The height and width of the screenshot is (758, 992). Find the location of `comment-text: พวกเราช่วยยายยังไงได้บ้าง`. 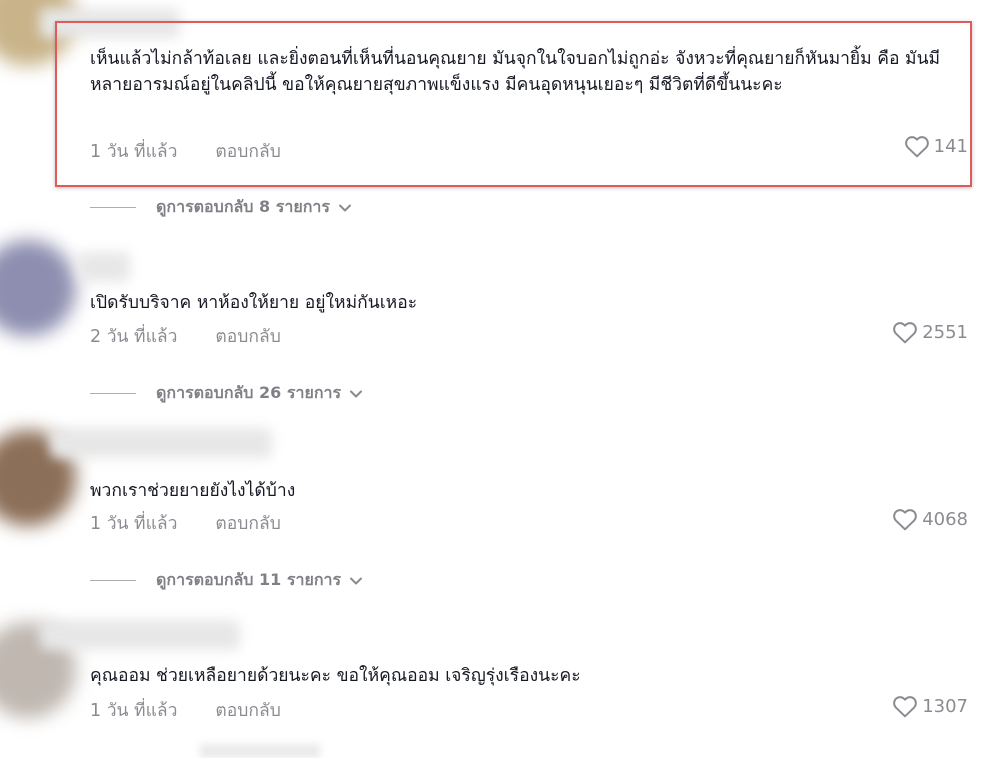

comment-text: พวกเราช่วยยายยังไงได้บ้าง is located at coordinates (193, 491).